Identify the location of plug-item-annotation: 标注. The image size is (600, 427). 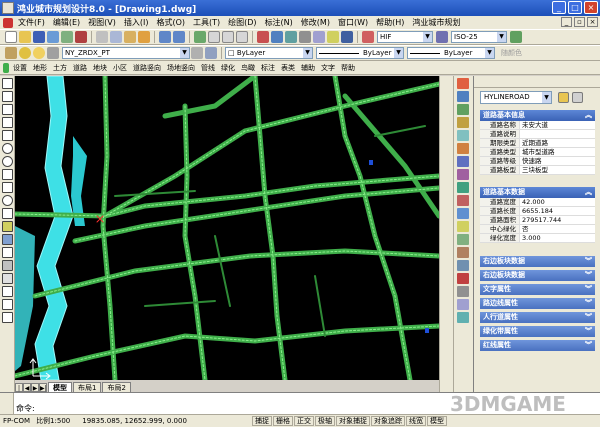
(268, 68).